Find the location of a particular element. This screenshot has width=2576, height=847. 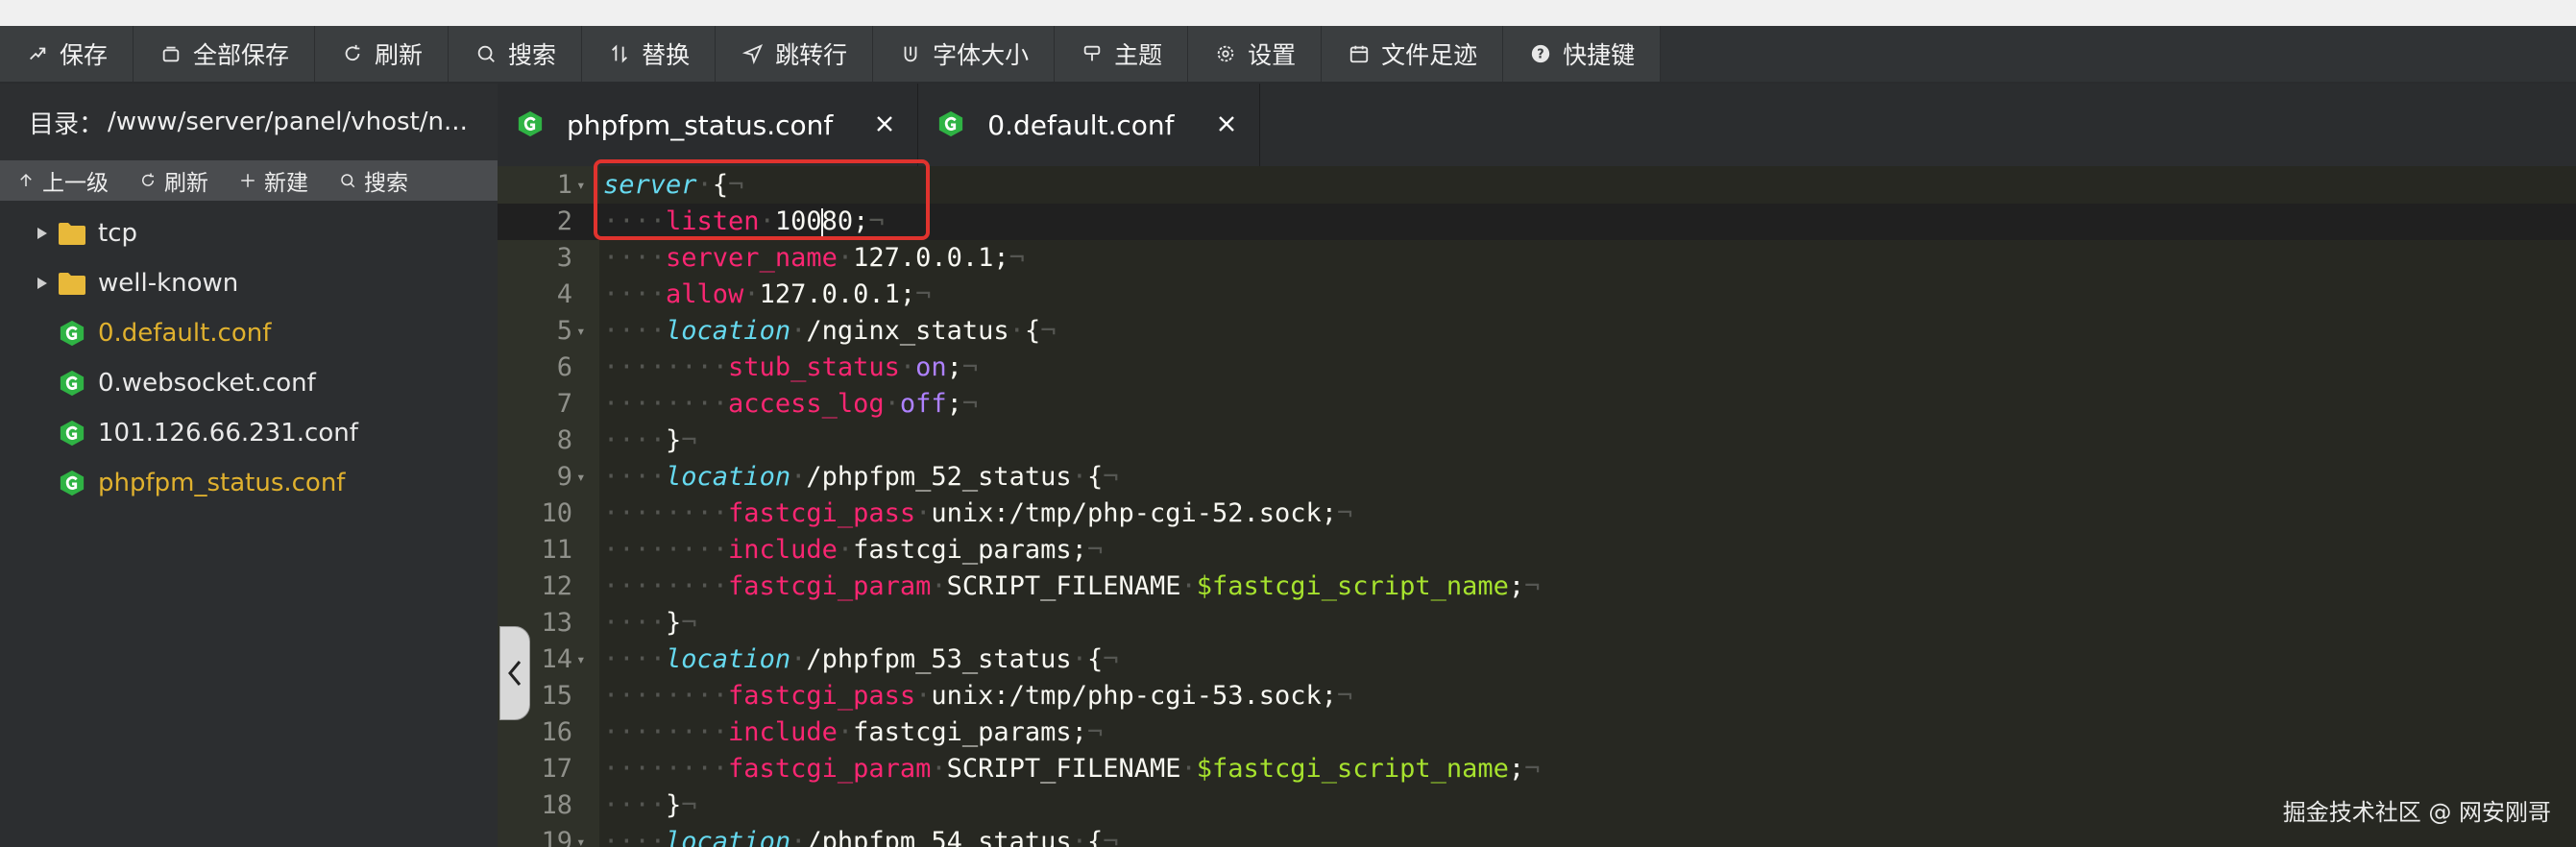

help-icon: ? is located at coordinates (1540, 54).